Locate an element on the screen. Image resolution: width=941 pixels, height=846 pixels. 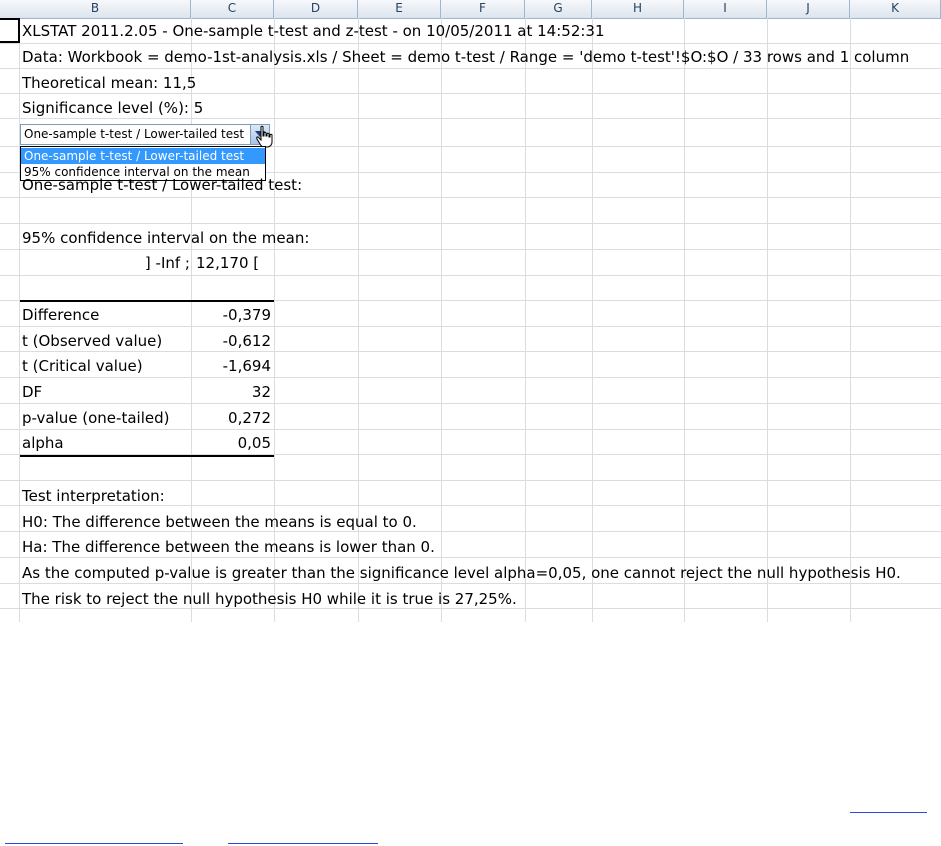
table-bottom-border is located at coordinates (147, 456).